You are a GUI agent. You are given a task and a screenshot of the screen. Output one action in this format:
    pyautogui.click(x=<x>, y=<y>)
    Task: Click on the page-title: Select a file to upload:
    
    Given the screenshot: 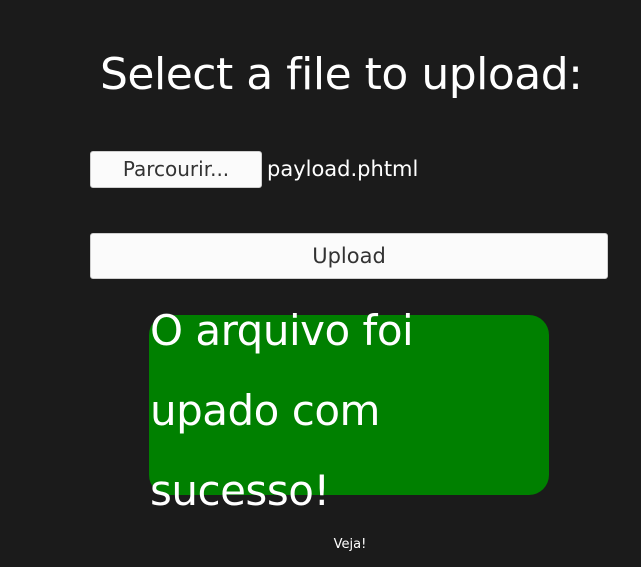 What is the action you would take?
    pyautogui.click(x=341, y=74)
    